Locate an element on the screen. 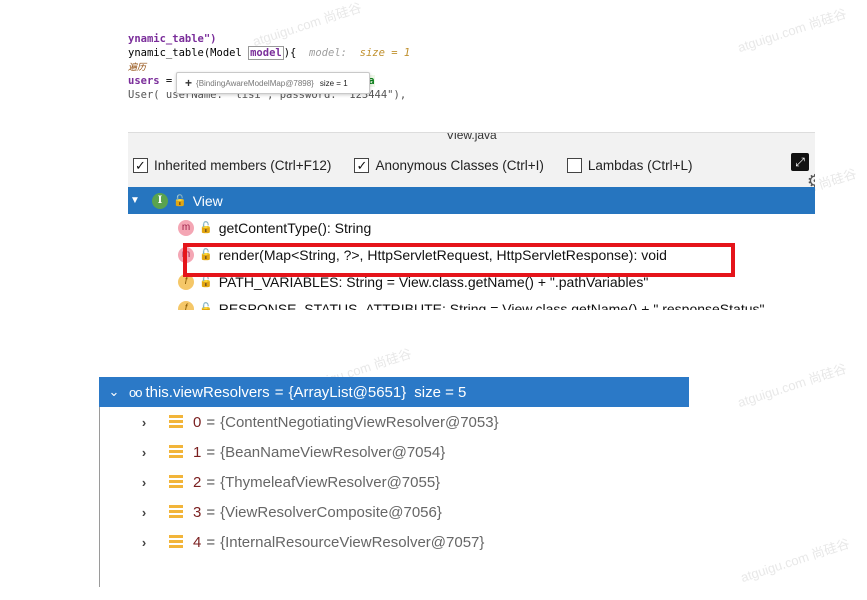 This screenshot has width=867, height=600. tree-root-label: View is located at coordinates (207, 200).